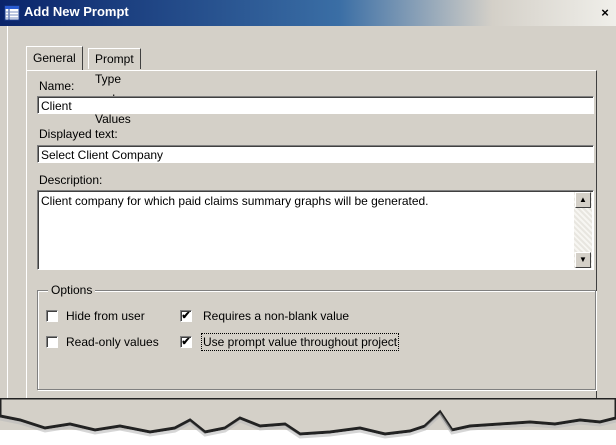 The image size is (616, 445). Describe the element at coordinates (112, 342) in the screenshot. I see `read-only-values-label: Read-only values` at that location.